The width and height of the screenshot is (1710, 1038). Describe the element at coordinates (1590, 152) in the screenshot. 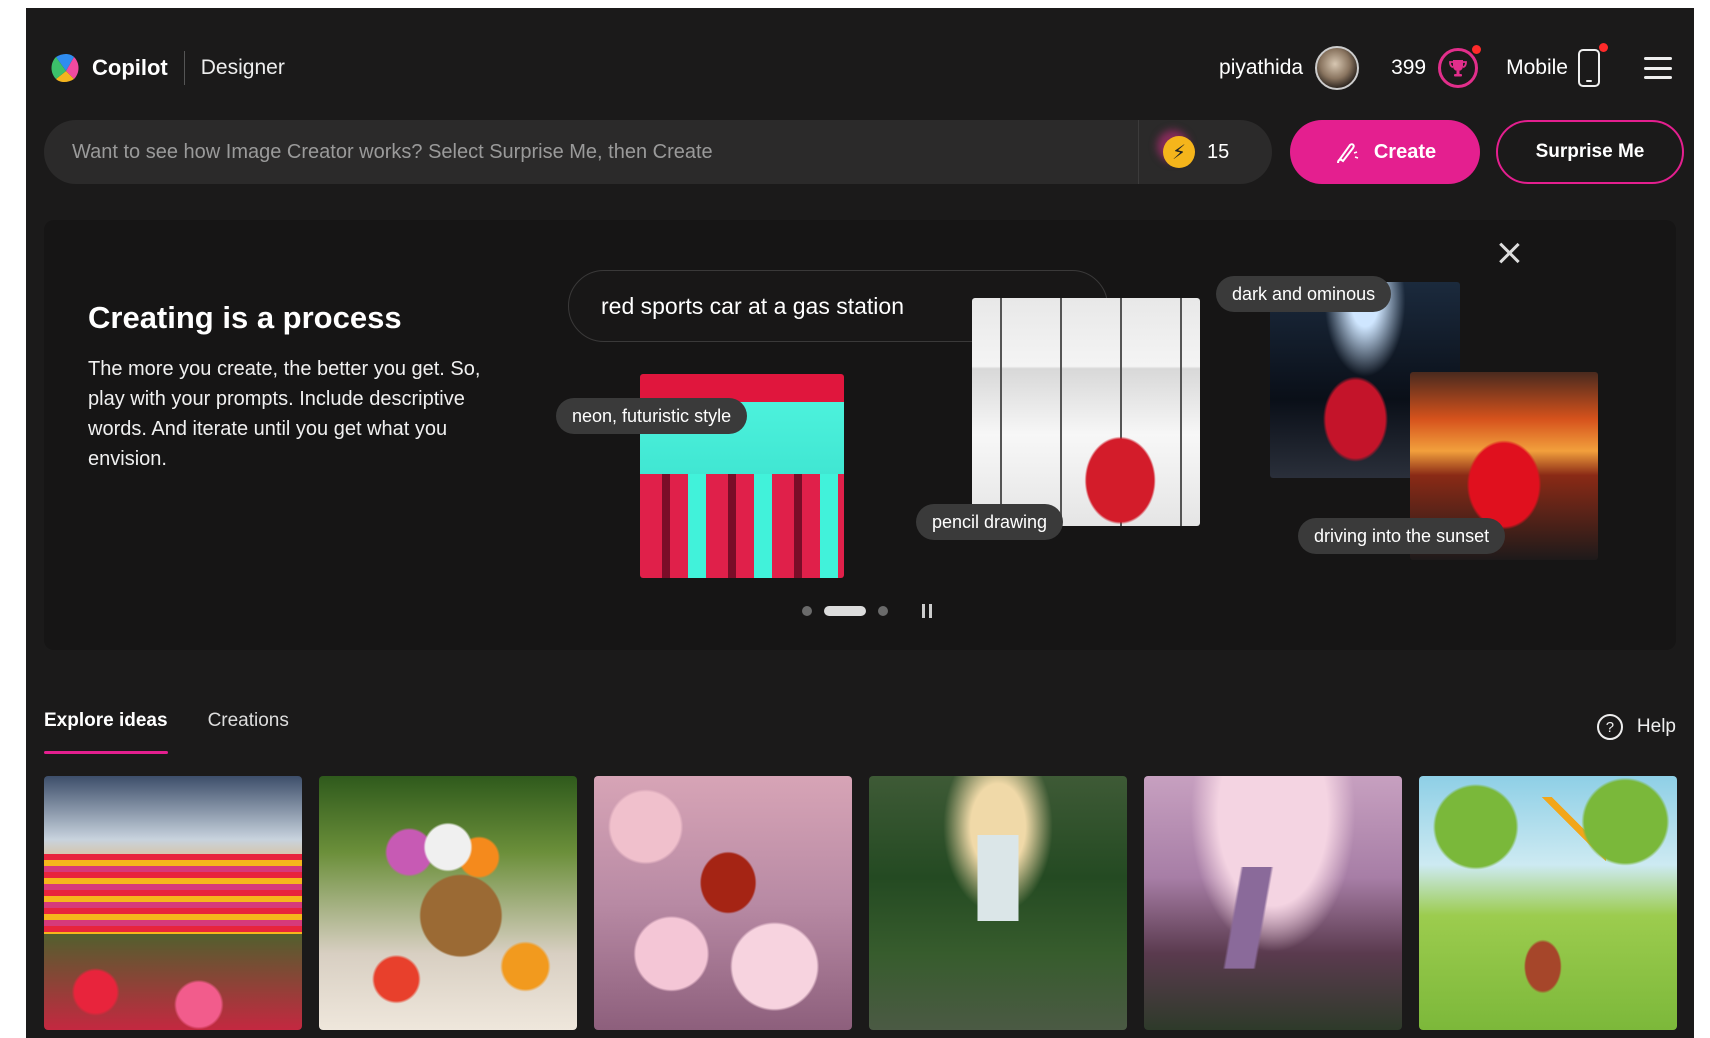

I see `surprise-me-button: Surprise Me` at that location.